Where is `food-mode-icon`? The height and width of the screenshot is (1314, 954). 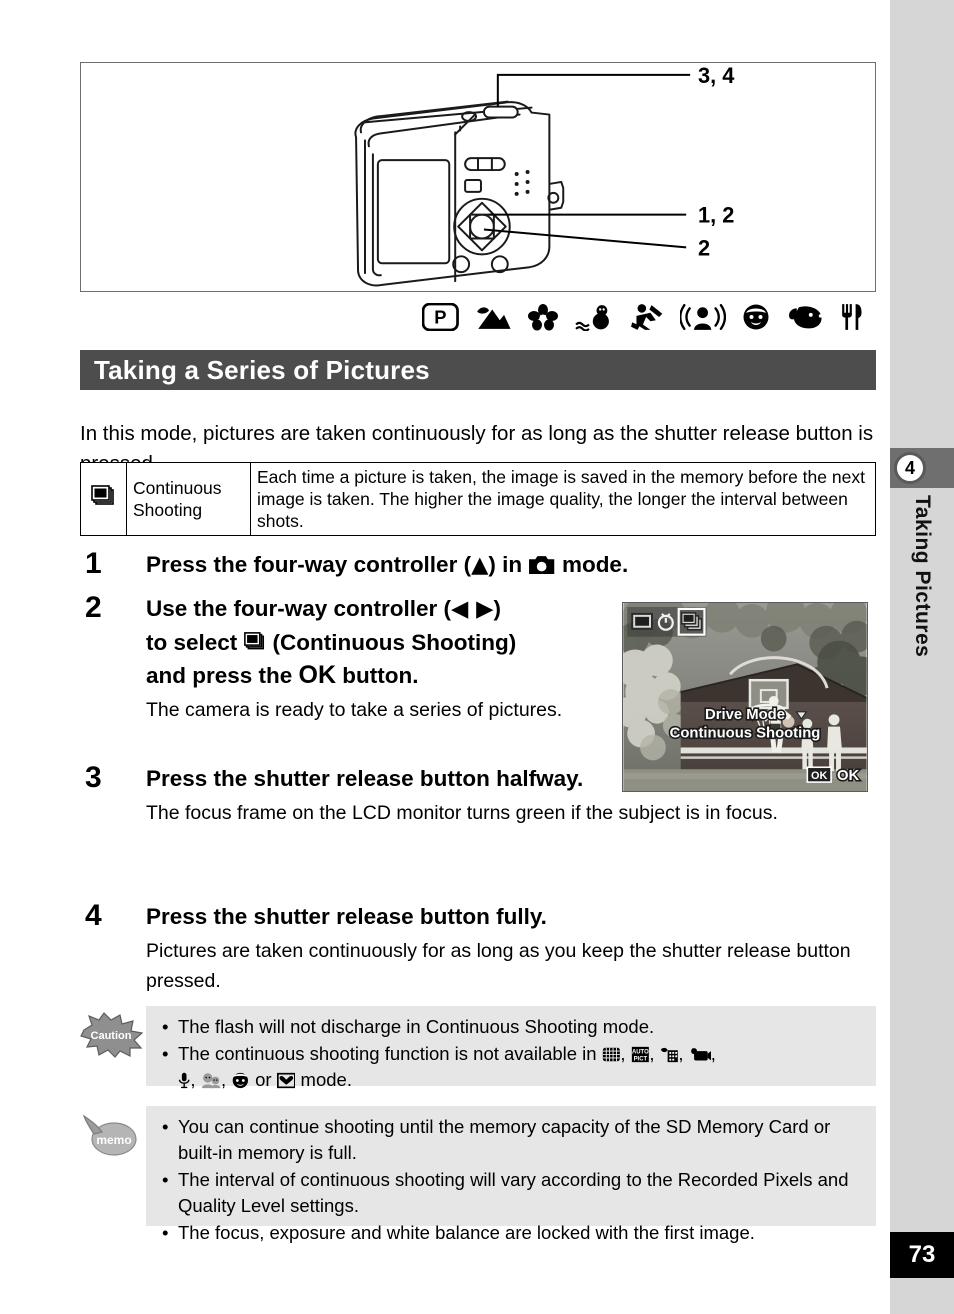
food-mode-icon is located at coordinates (852, 317).